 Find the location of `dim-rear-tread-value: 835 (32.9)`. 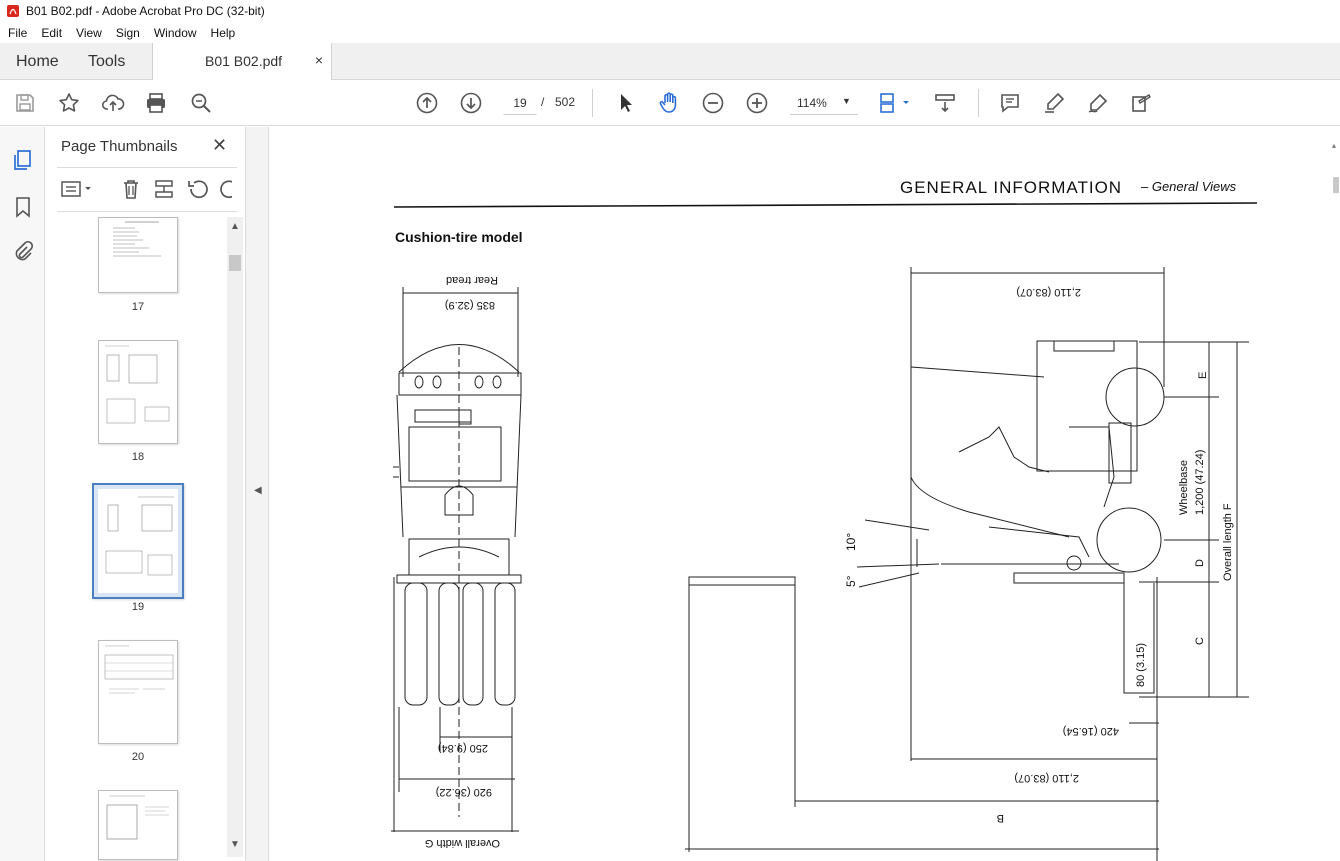

dim-rear-tread-value: 835 (32.9) is located at coordinates (470, 305).